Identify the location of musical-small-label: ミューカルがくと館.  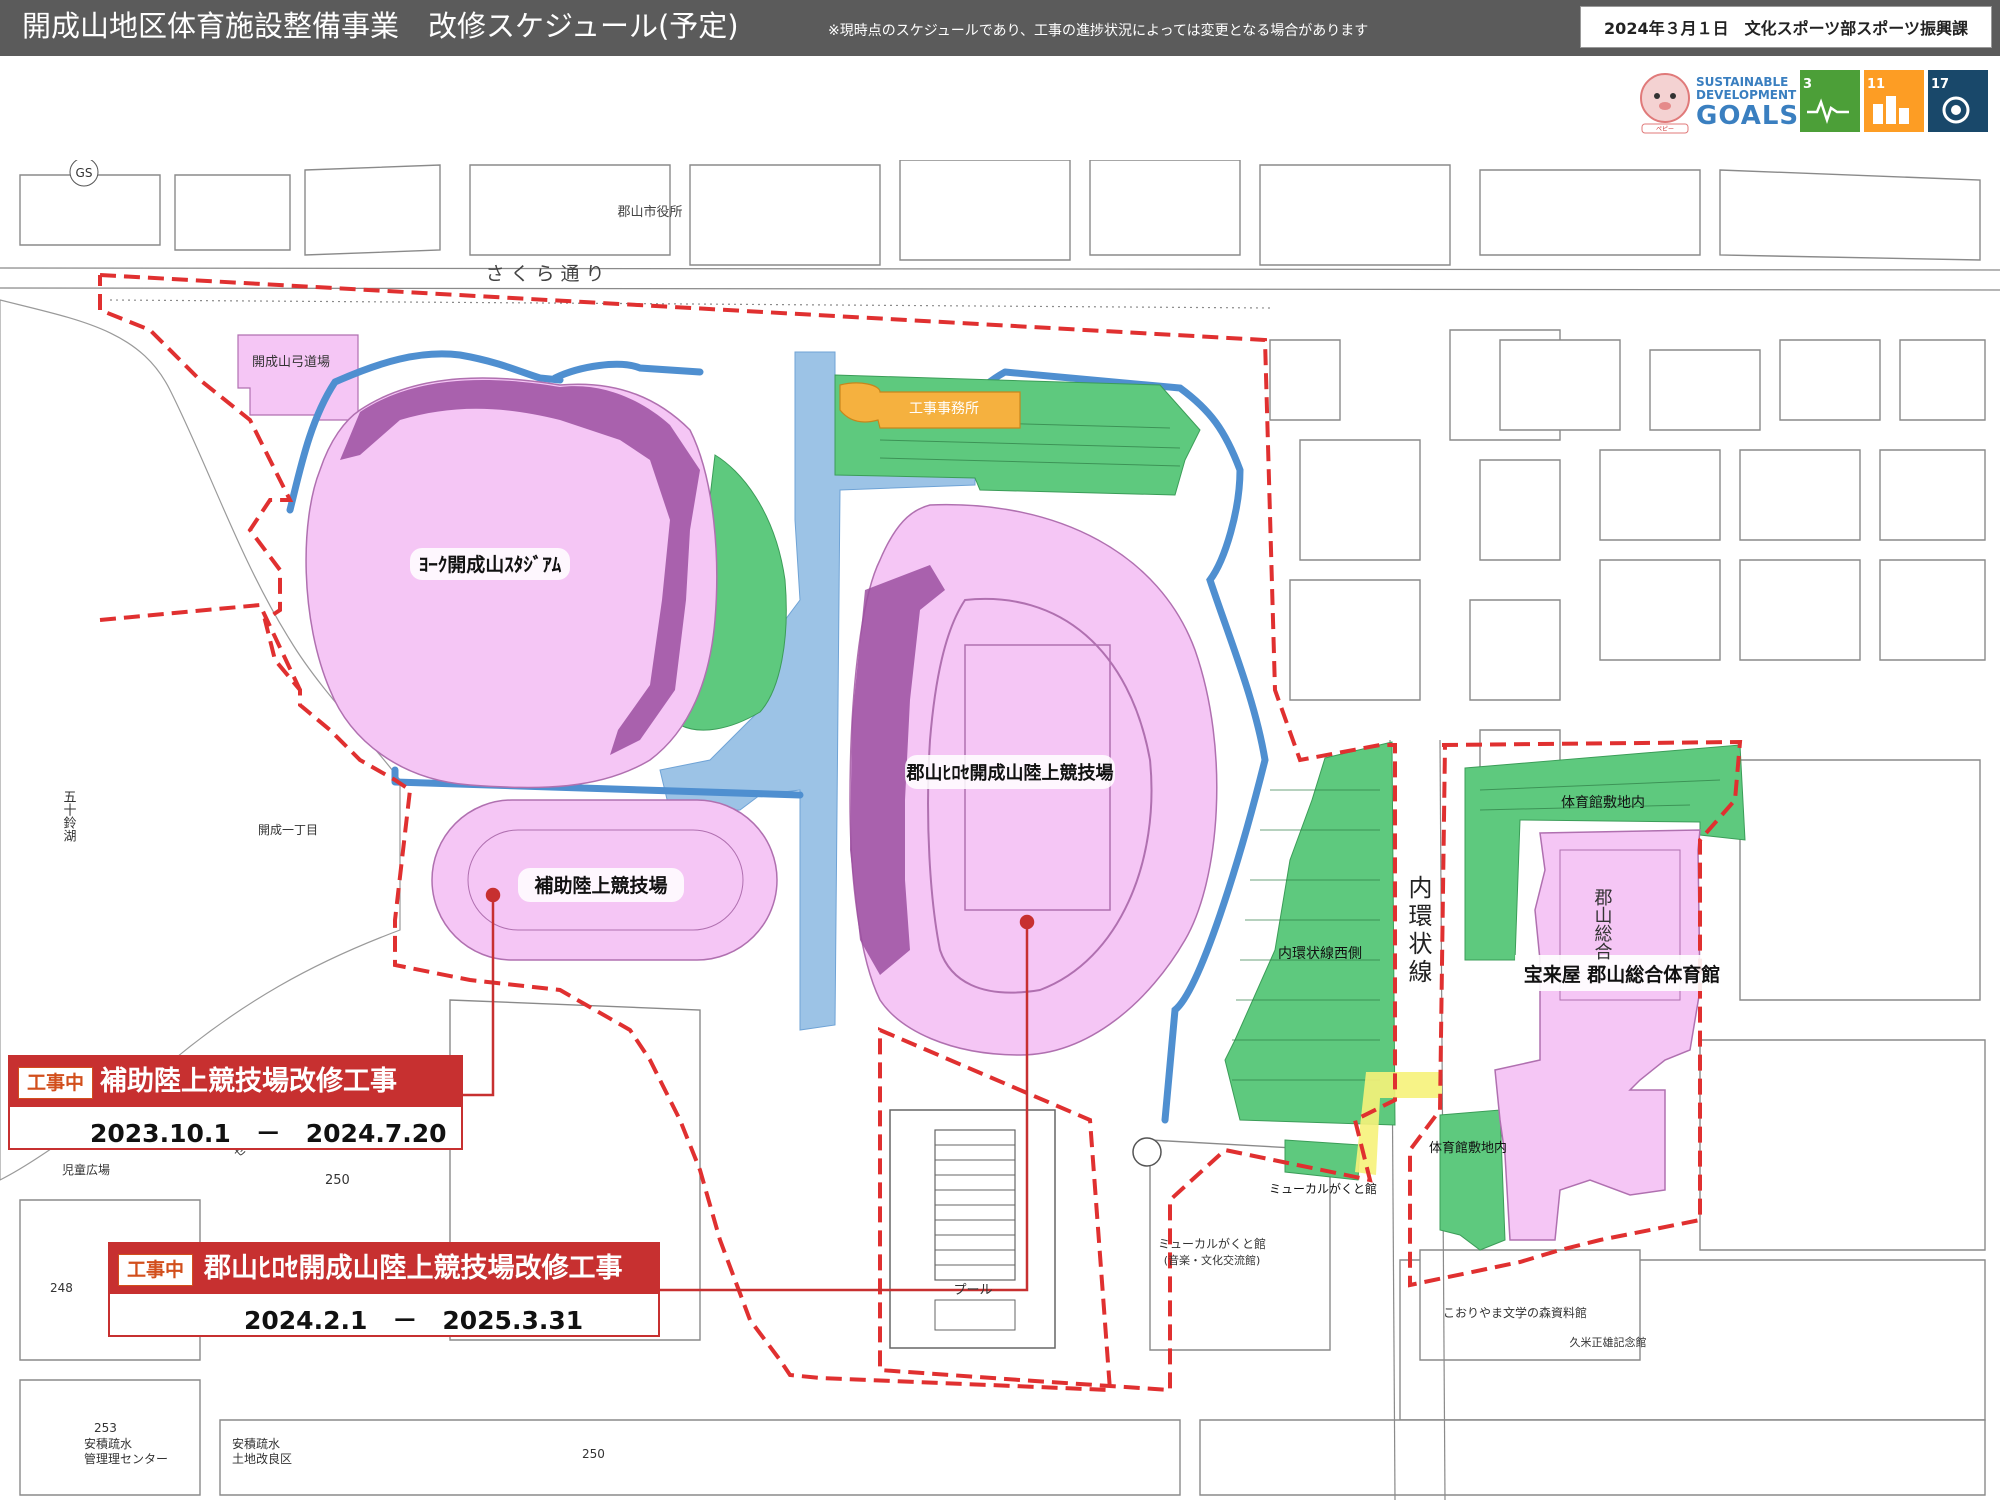
(1323, 1188).